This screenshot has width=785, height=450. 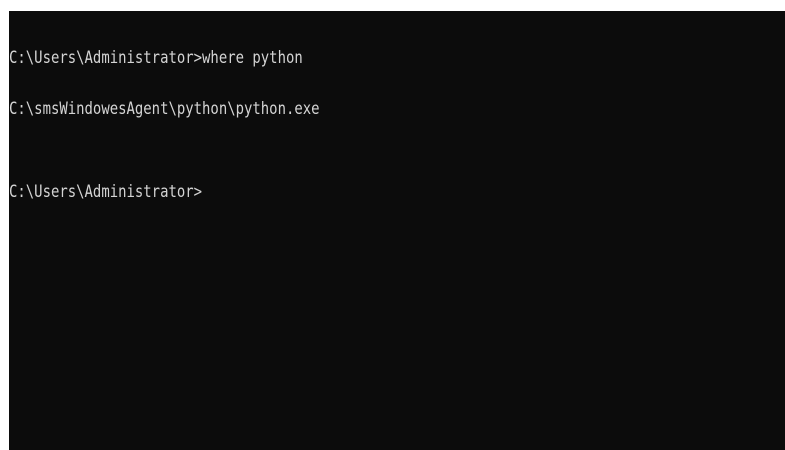 What do you see at coordinates (105, 192) in the screenshot?
I see `console-line-prompt: C:\Users\Administrator>` at bounding box center [105, 192].